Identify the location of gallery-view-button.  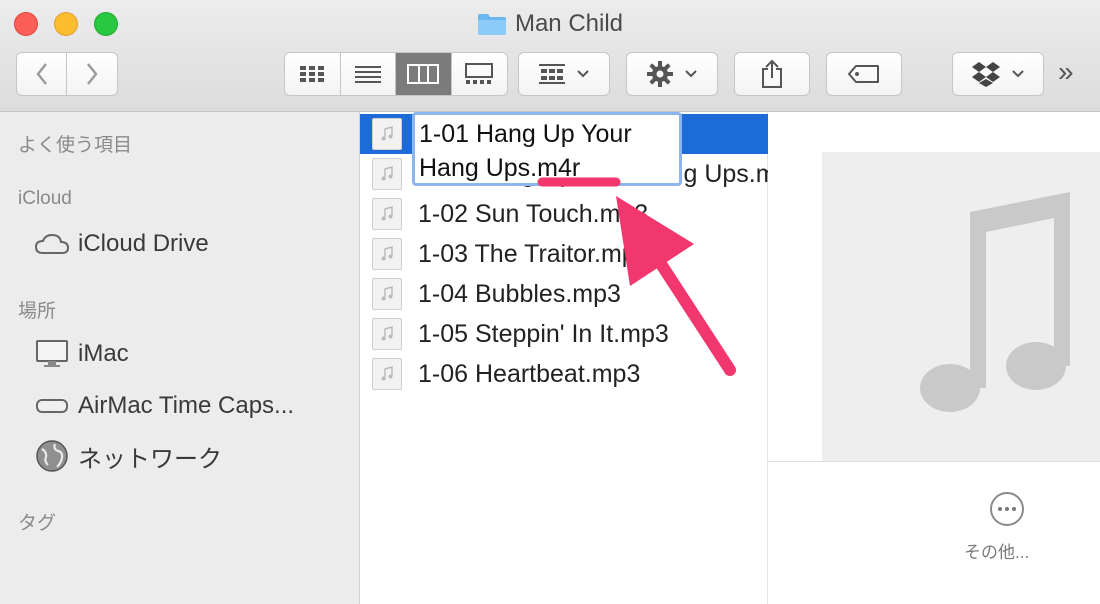
(480, 74).